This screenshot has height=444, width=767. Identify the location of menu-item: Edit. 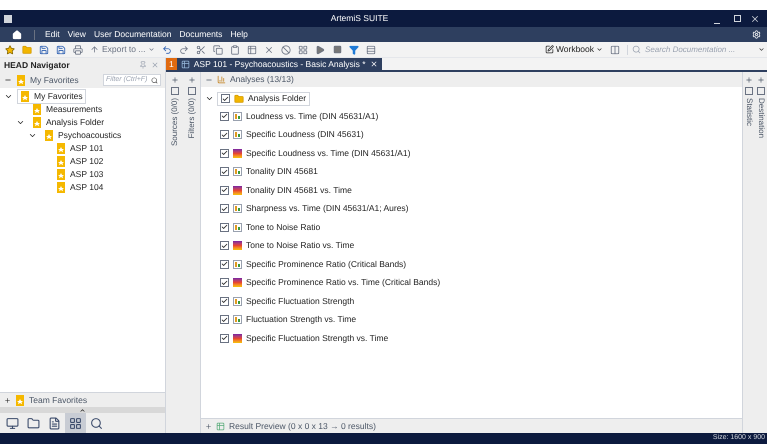
(52, 34).